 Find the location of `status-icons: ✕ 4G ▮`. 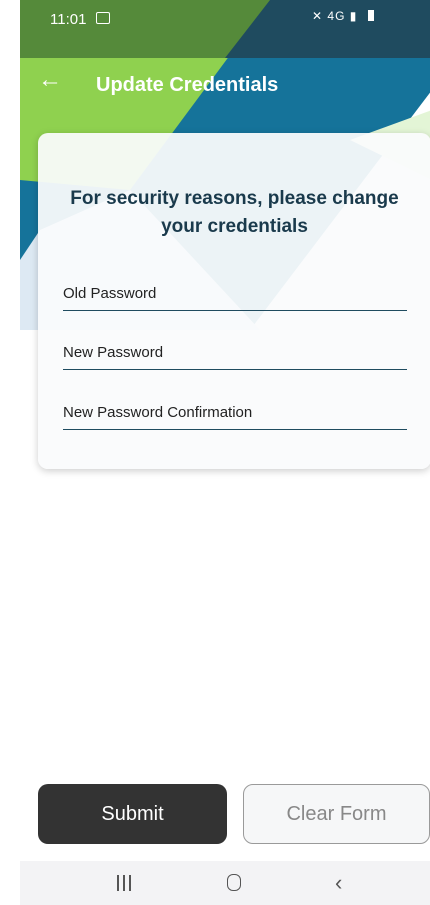

status-icons: ✕ 4G ▮ is located at coordinates (343, 16).